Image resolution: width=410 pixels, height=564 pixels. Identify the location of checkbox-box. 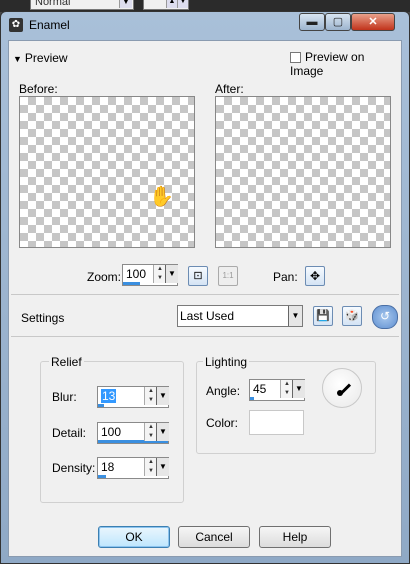
(295, 57).